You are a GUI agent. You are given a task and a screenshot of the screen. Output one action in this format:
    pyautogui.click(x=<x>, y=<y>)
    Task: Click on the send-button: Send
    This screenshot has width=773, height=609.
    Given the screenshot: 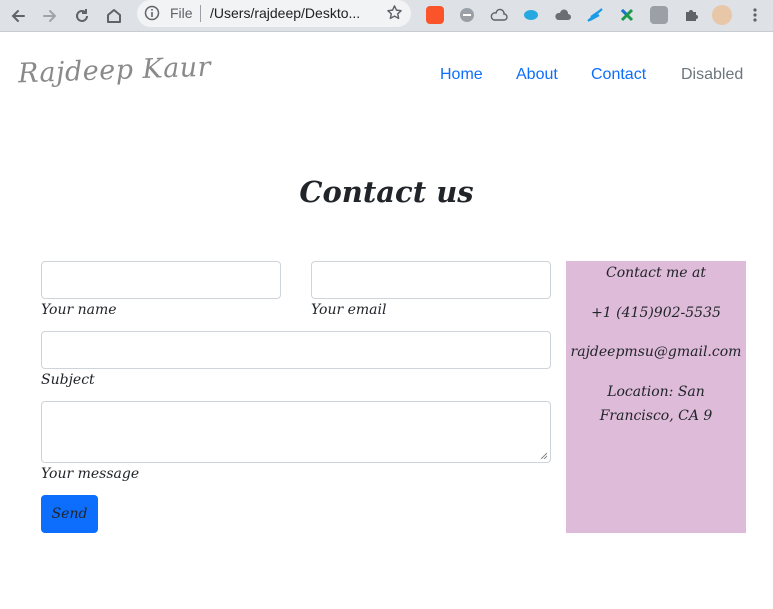 What is the action you would take?
    pyautogui.click(x=69, y=514)
    